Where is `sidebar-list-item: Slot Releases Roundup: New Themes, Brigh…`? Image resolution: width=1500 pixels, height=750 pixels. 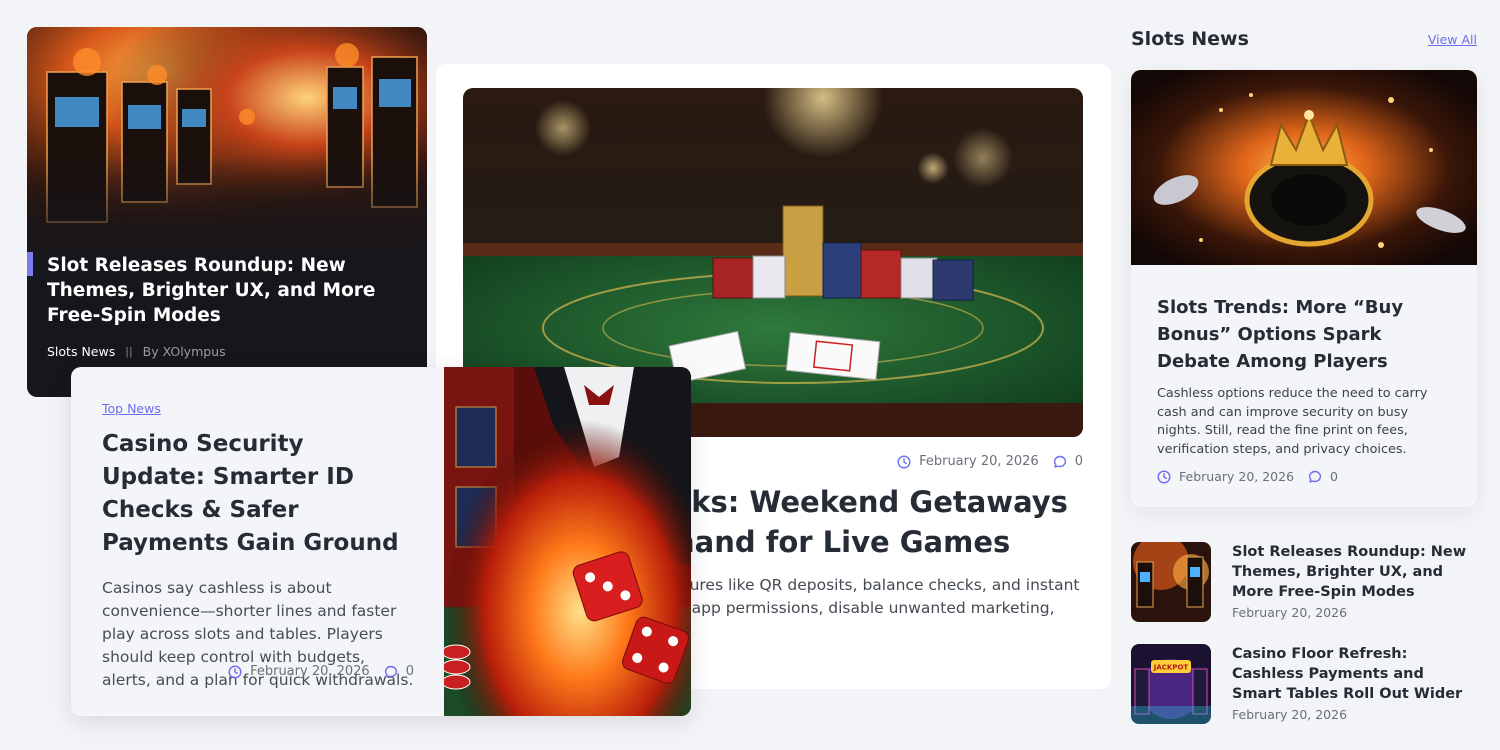
sidebar-list-item: Slot Releases Roundup: New Themes, Brigh… is located at coordinates (1304, 582).